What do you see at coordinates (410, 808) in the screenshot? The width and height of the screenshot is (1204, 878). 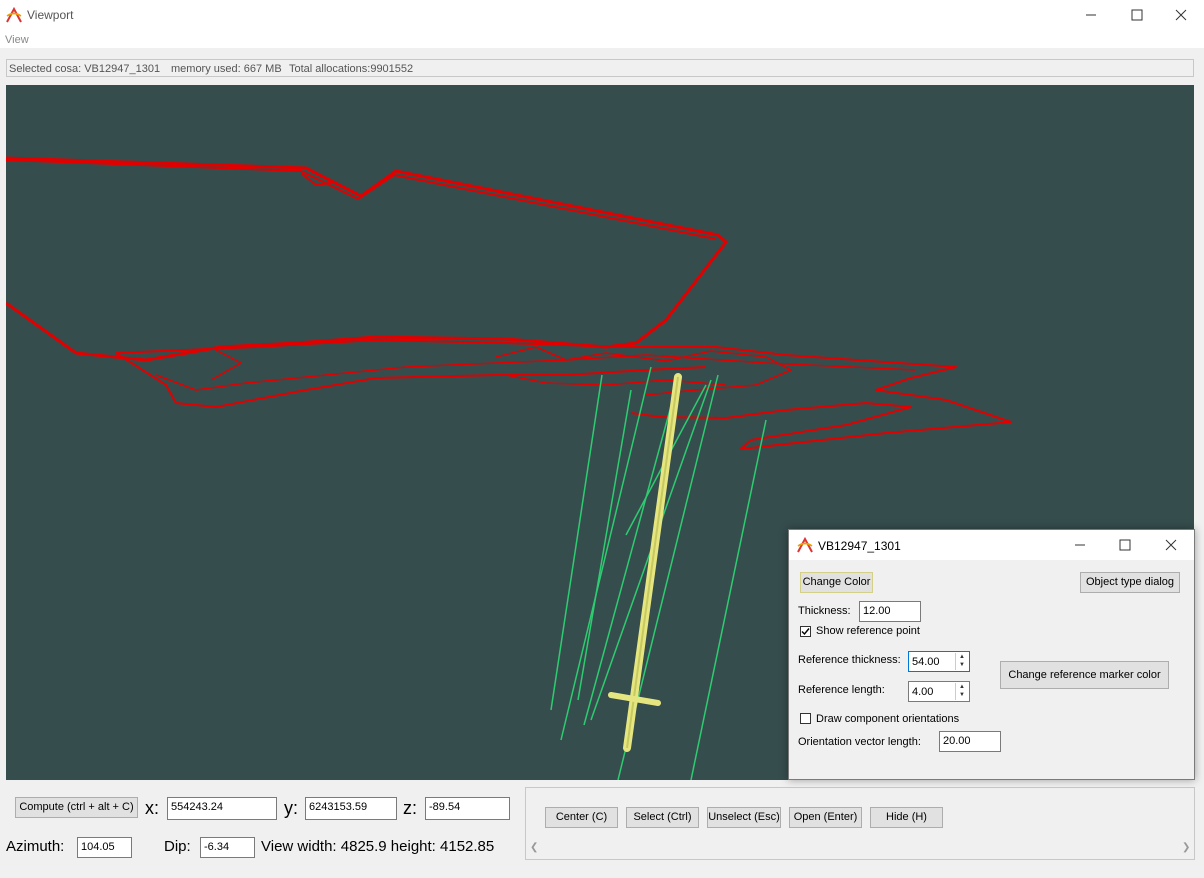 I see `z-label: z:` at bounding box center [410, 808].